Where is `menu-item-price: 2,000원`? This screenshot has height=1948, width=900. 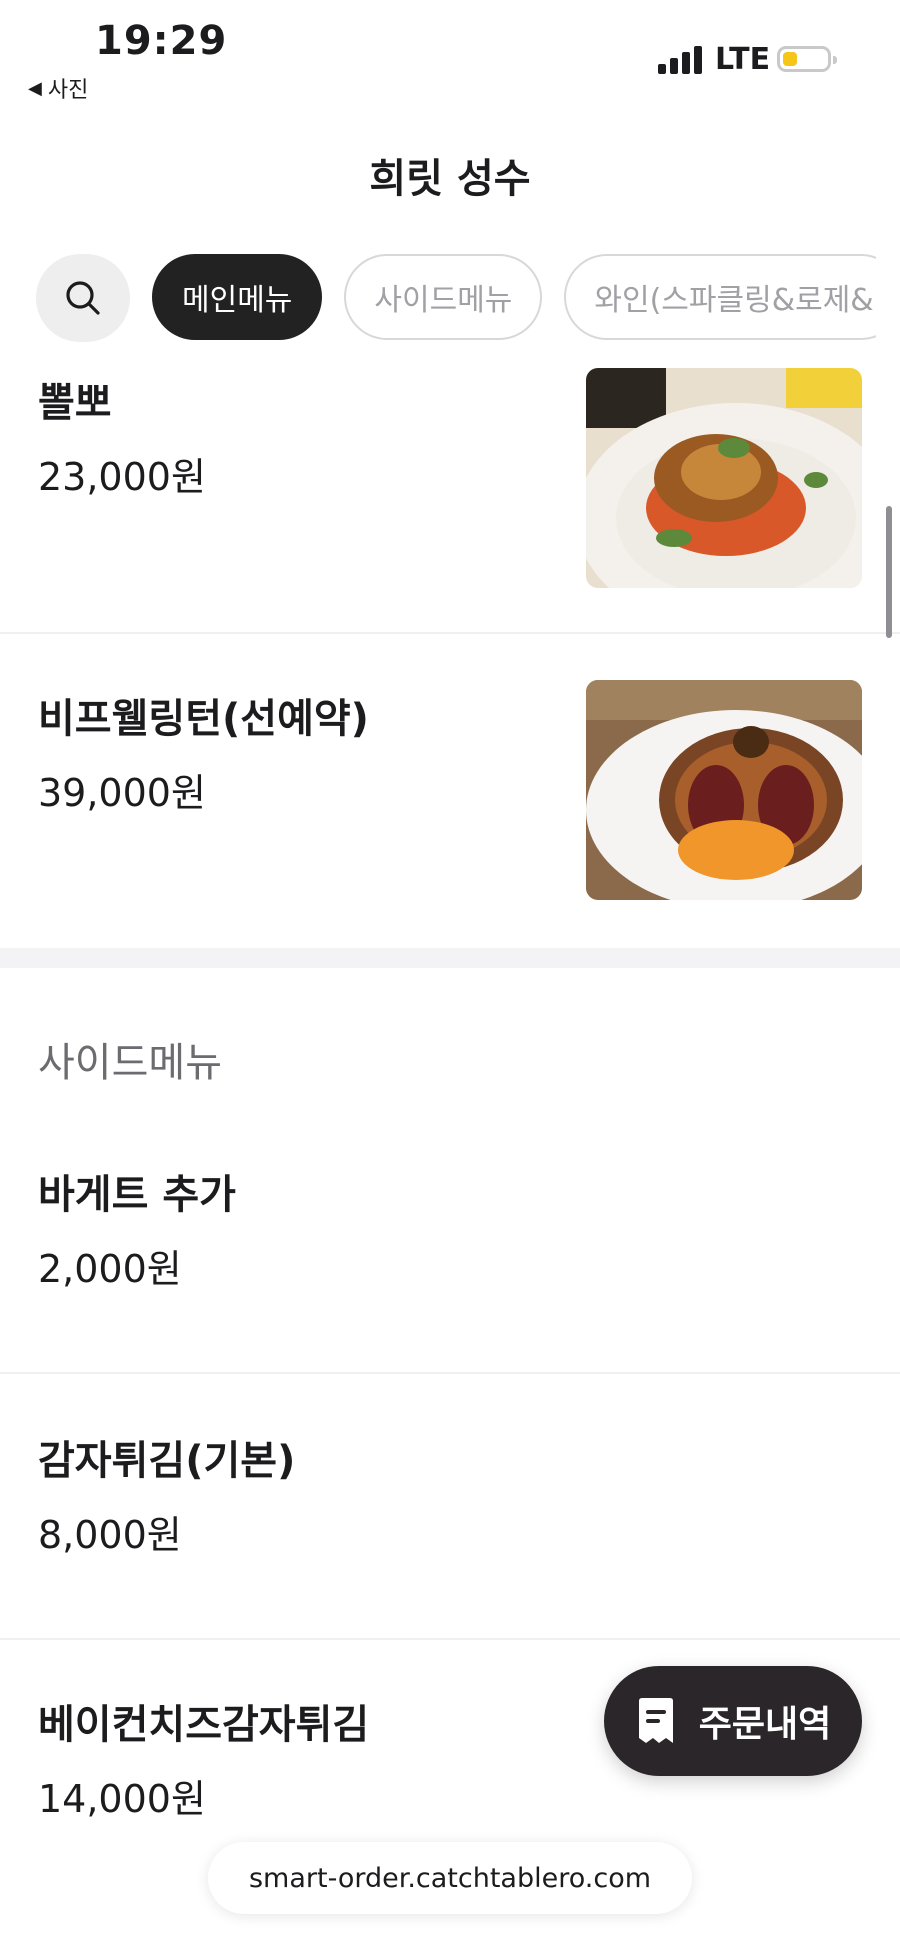
menu-item-price: 2,000원 is located at coordinates (110, 1269).